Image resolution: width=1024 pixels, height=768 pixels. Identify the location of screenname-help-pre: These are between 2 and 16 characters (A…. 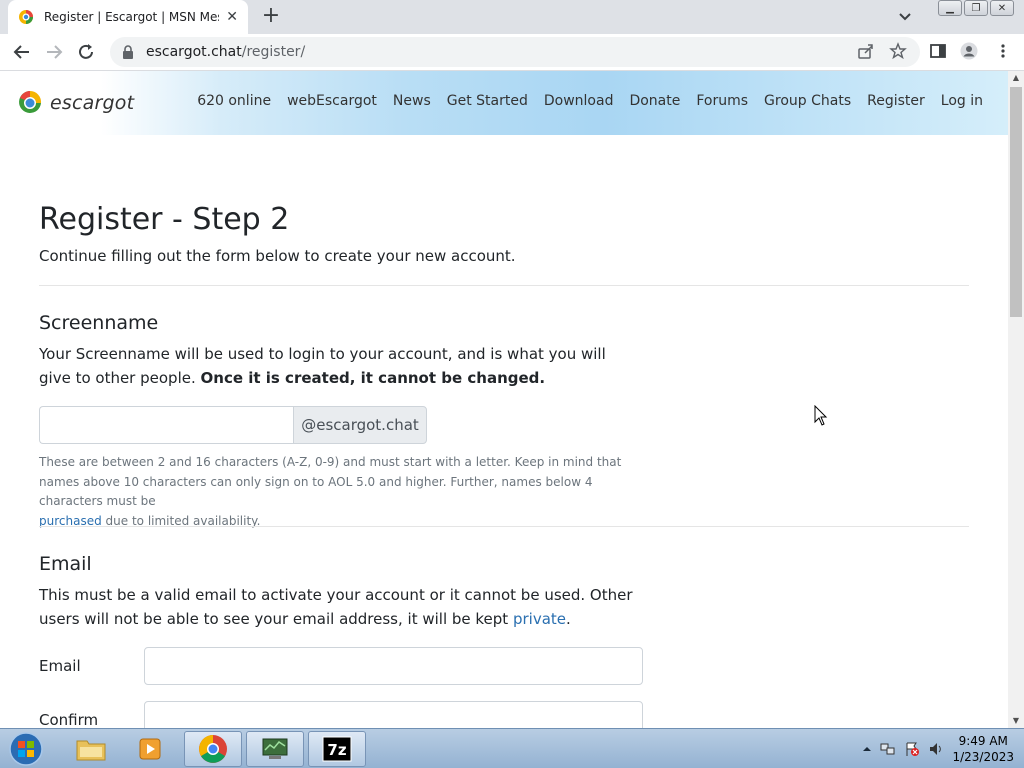
(330, 481).